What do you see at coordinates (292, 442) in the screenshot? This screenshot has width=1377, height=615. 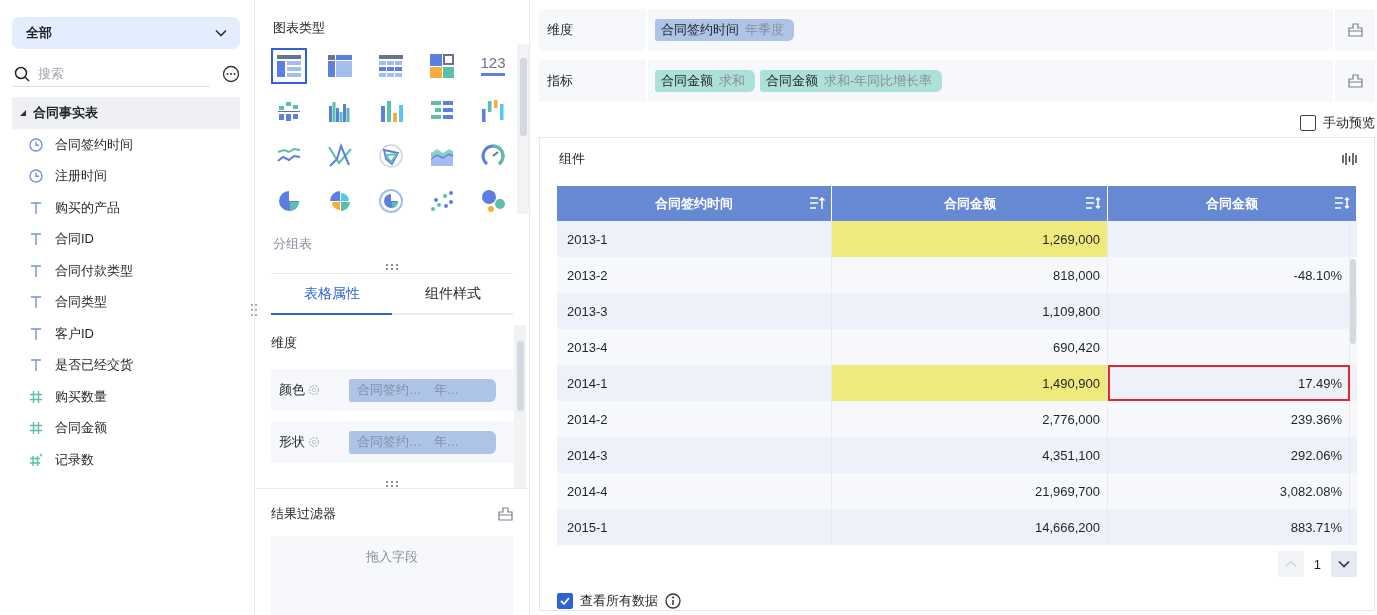 I see `property-label: 形状` at bounding box center [292, 442].